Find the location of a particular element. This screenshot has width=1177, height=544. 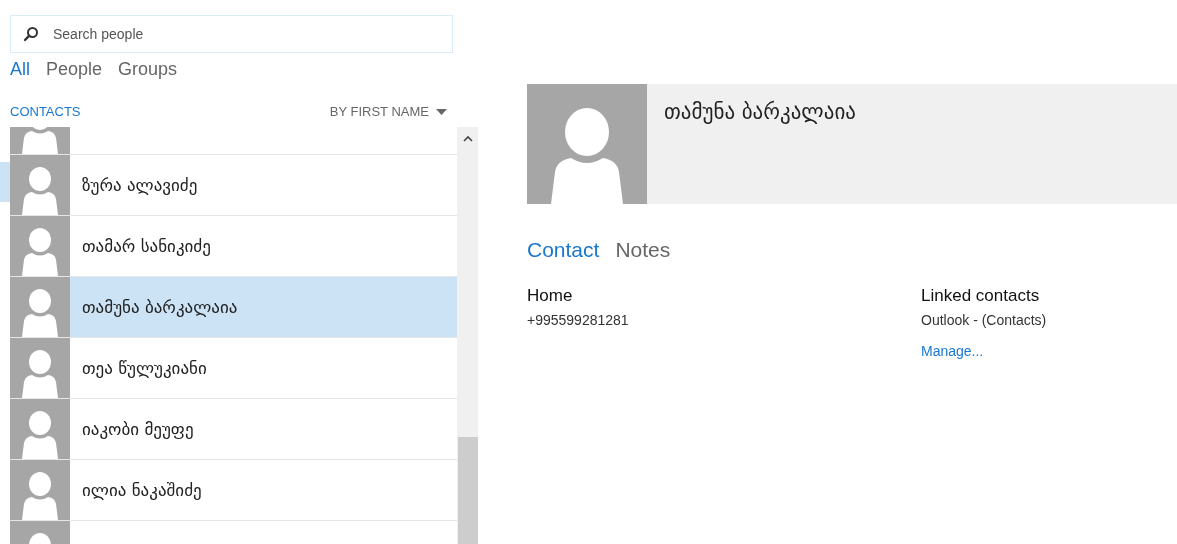

contact-row: თამუნა ბარკალაია is located at coordinates (233, 307).